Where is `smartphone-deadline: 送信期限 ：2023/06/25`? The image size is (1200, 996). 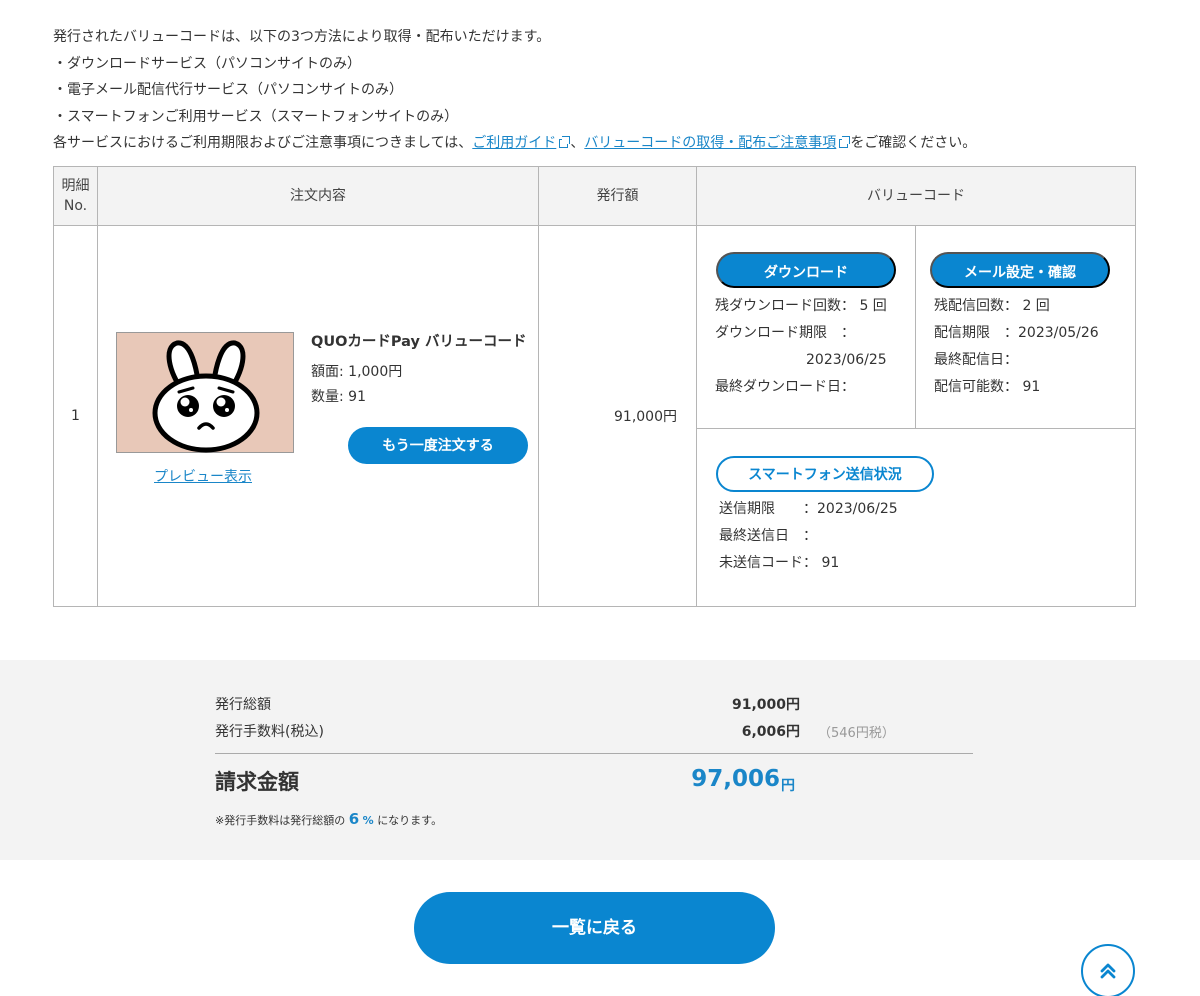 smartphone-deadline: 送信期限 ：2023/06/25 is located at coordinates (808, 509).